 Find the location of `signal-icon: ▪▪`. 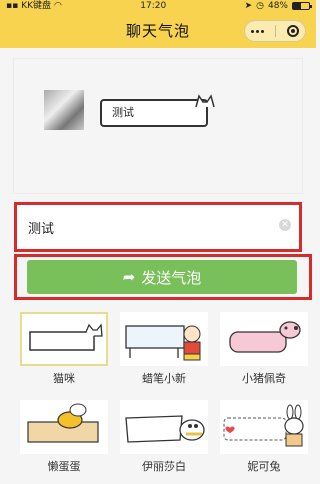

signal-icon: ▪▪ is located at coordinates (12, 6).